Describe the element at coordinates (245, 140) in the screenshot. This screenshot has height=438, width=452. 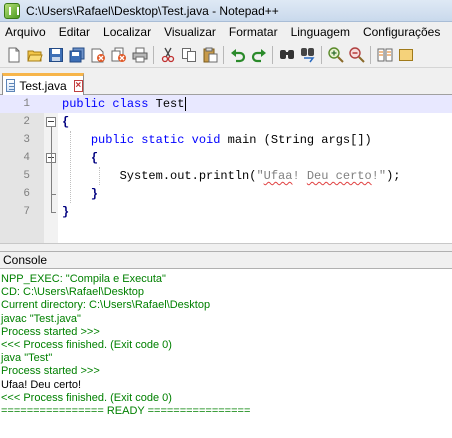
I see `method-signature: main (` at that location.